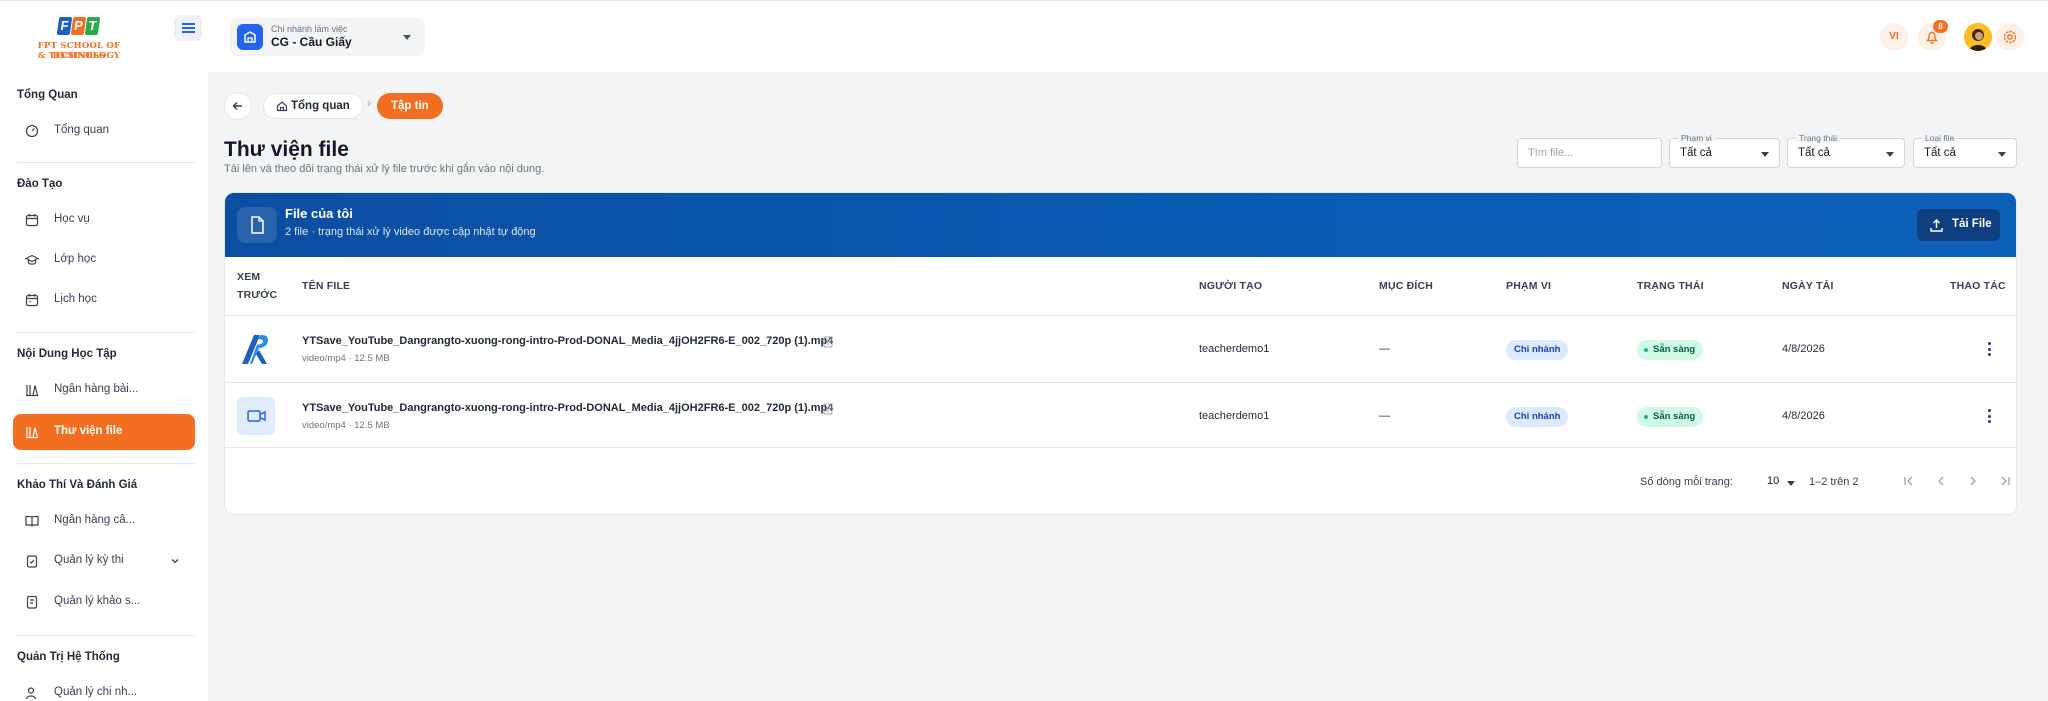  Describe the element at coordinates (77, 485) in the screenshot. I see `sidebar-section-title: Khảo Thí Và Đánh Giá` at that location.